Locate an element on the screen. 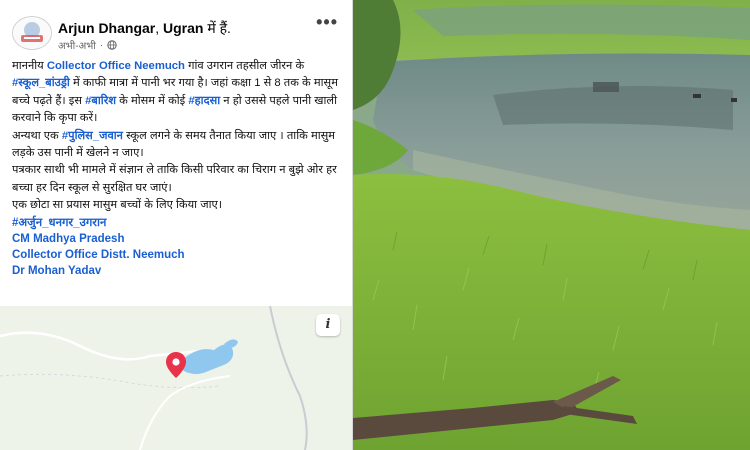 This screenshot has width=750, height=450. text-span: अन्यथा एक is located at coordinates (37, 135).